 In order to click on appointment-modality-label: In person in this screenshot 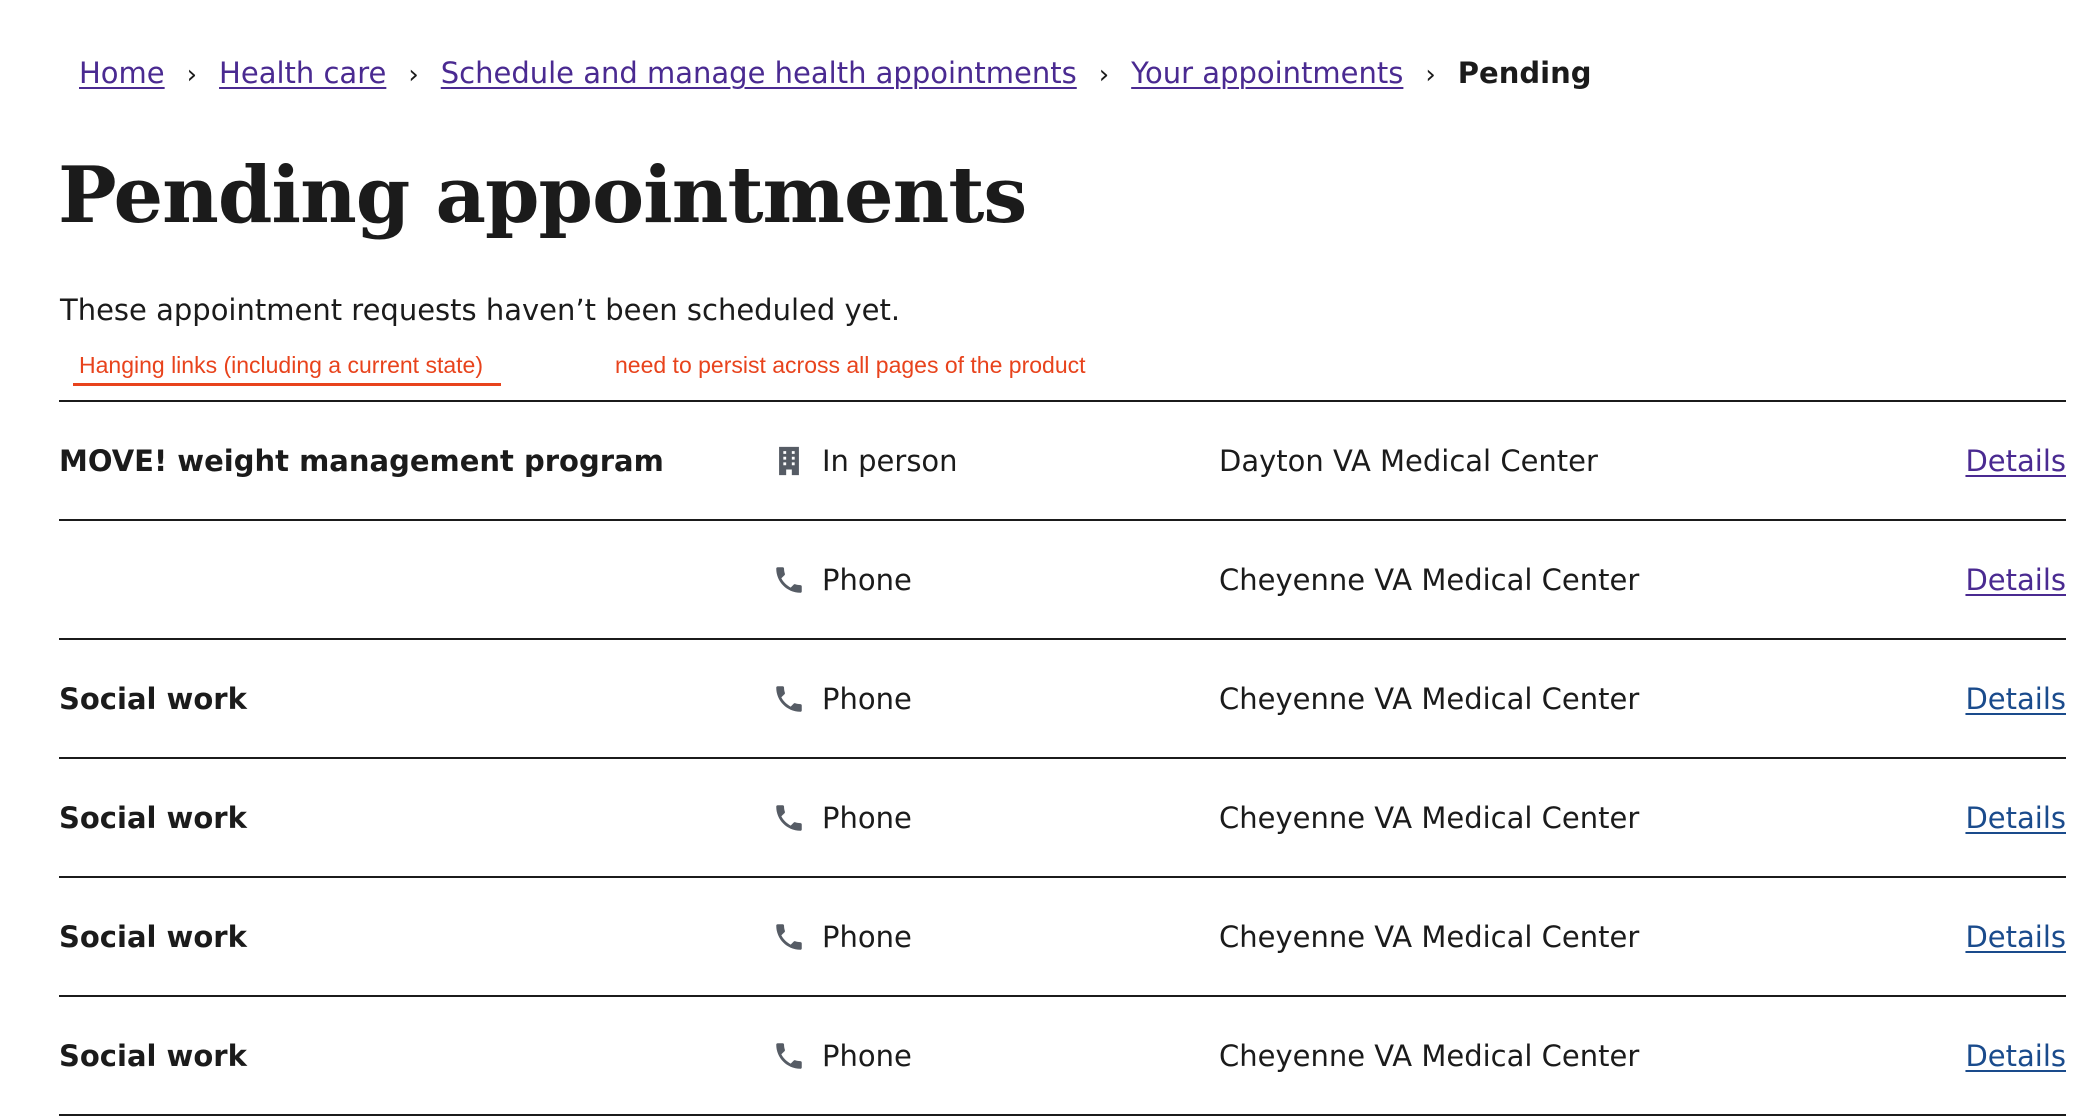, I will do `click(890, 460)`.